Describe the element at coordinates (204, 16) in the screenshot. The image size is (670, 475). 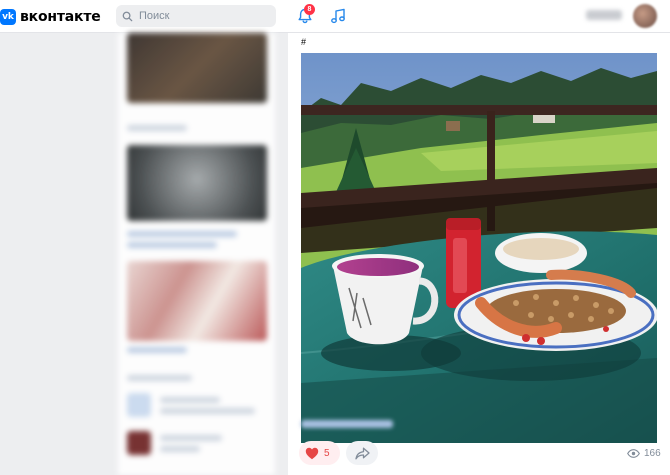
I see `search-input` at that location.